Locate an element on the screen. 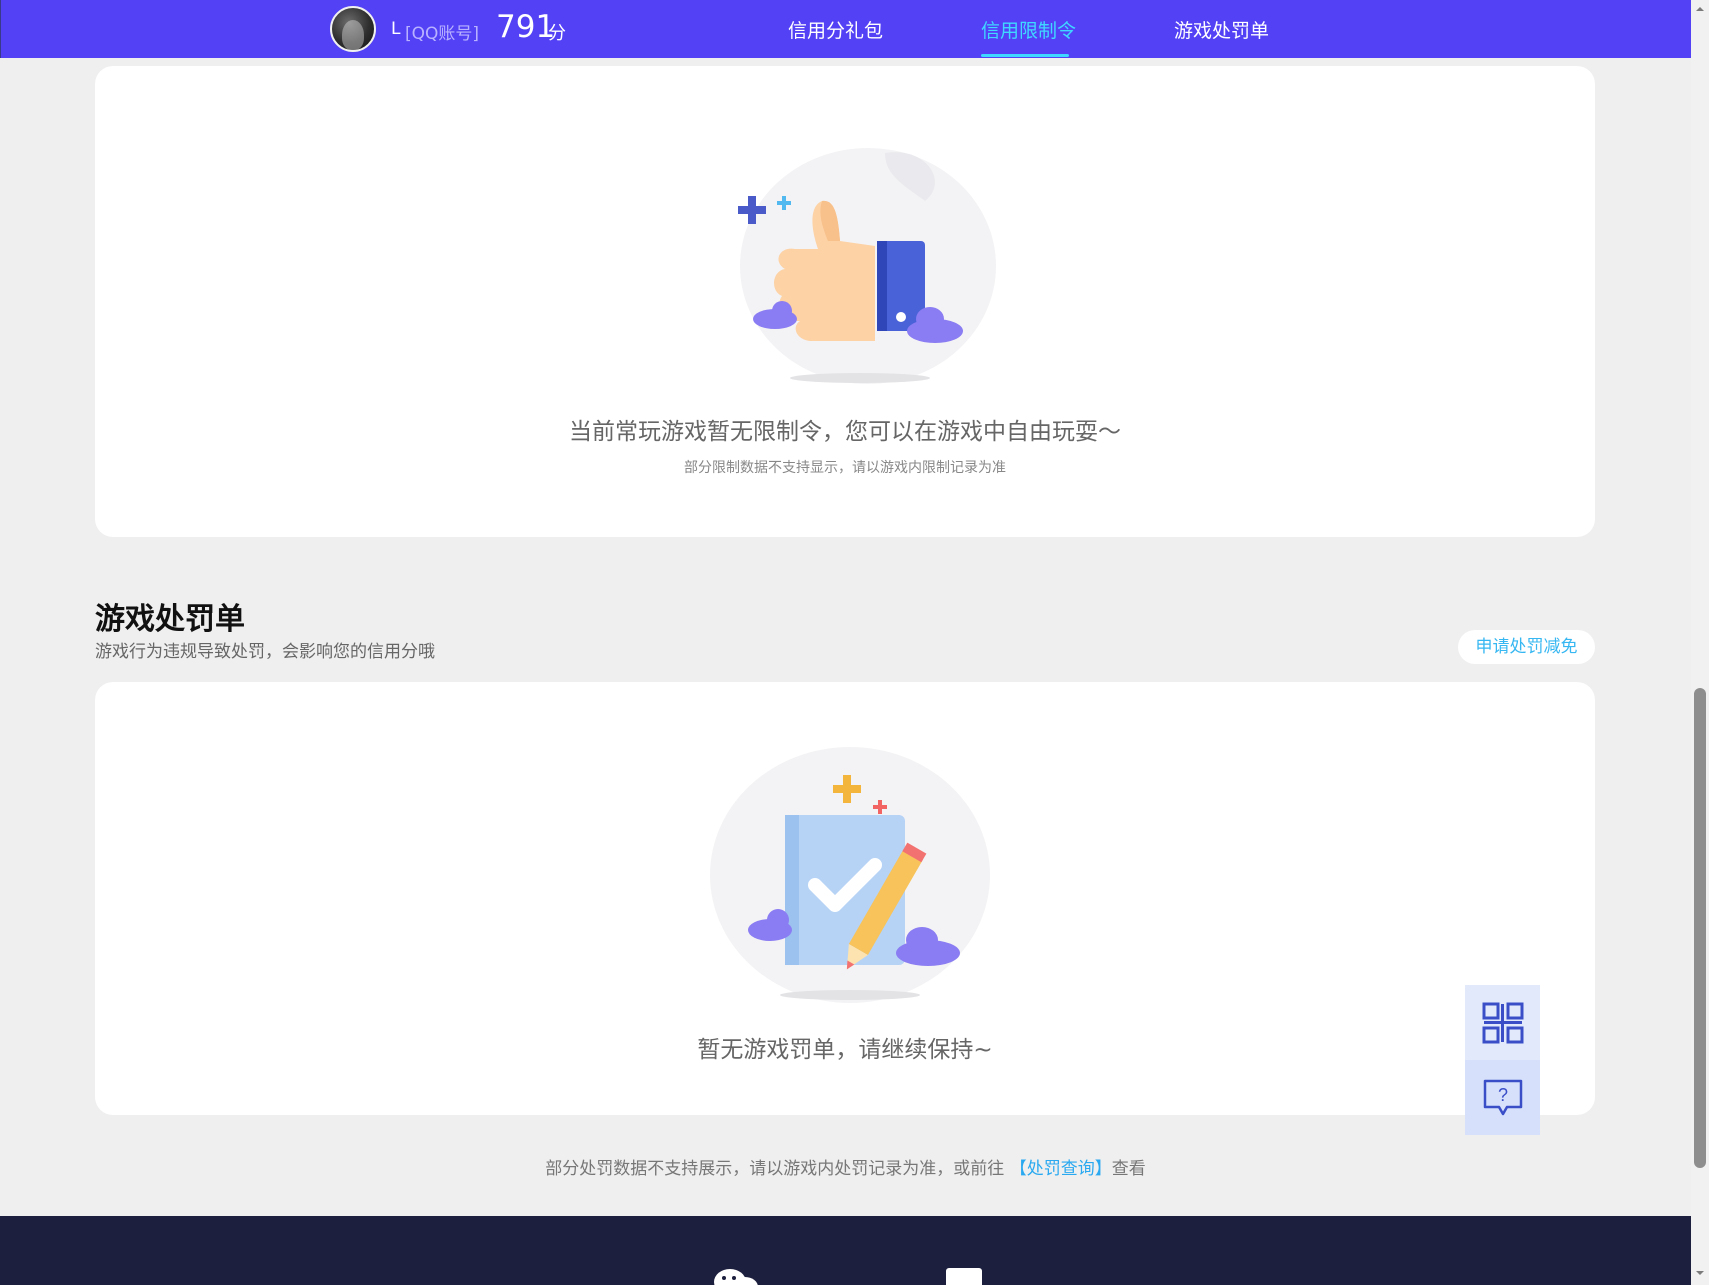  page-footer is located at coordinates (845, 1250).